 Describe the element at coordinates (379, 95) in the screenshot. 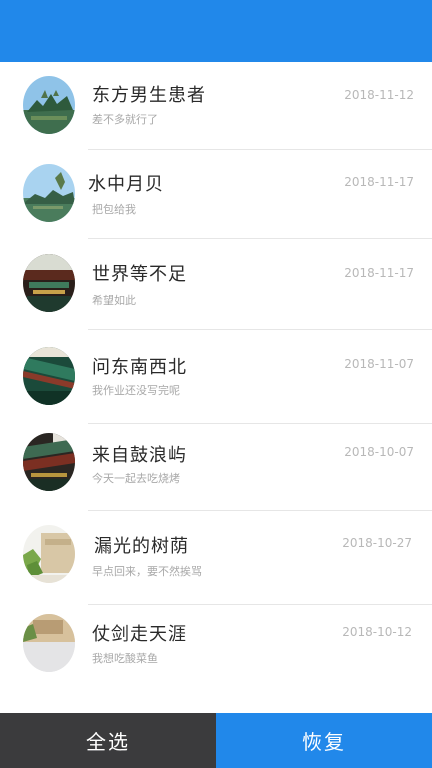

I see `date-label: 2018-11-12` at that location.